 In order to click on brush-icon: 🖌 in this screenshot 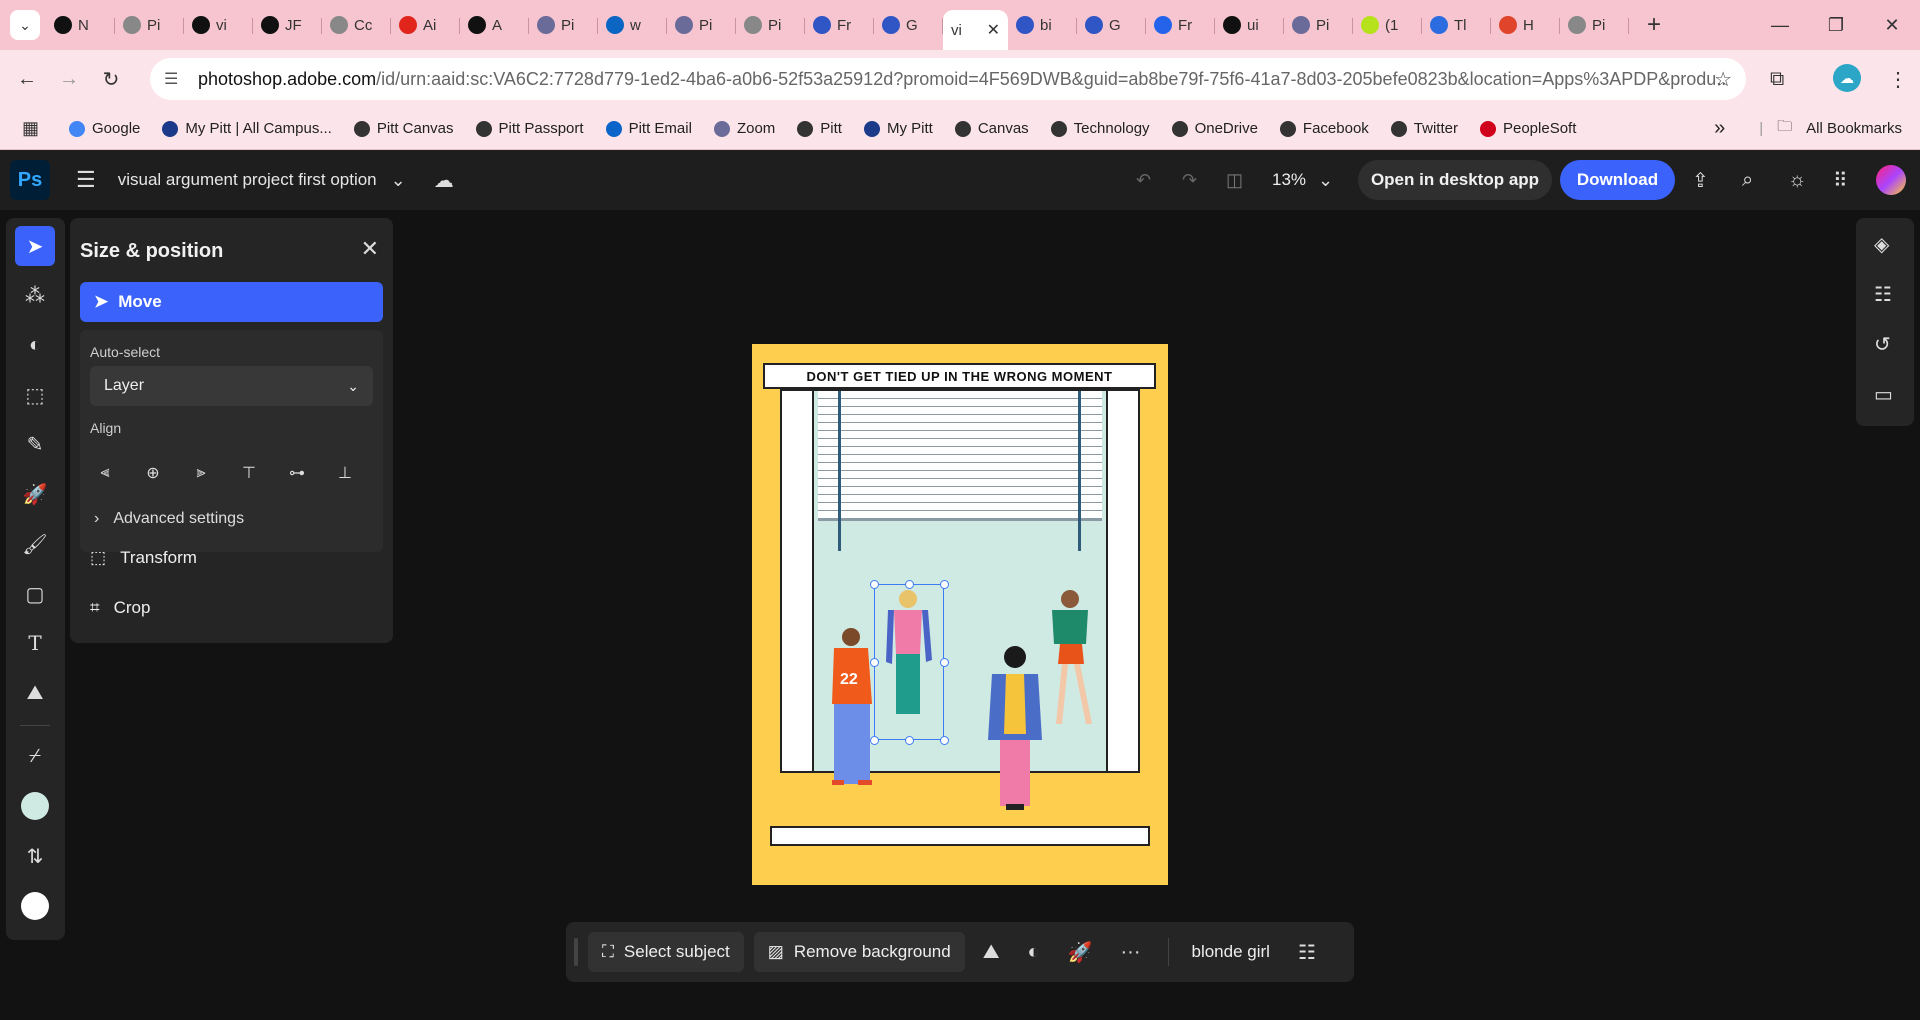, I will do `click(35, 544)`.